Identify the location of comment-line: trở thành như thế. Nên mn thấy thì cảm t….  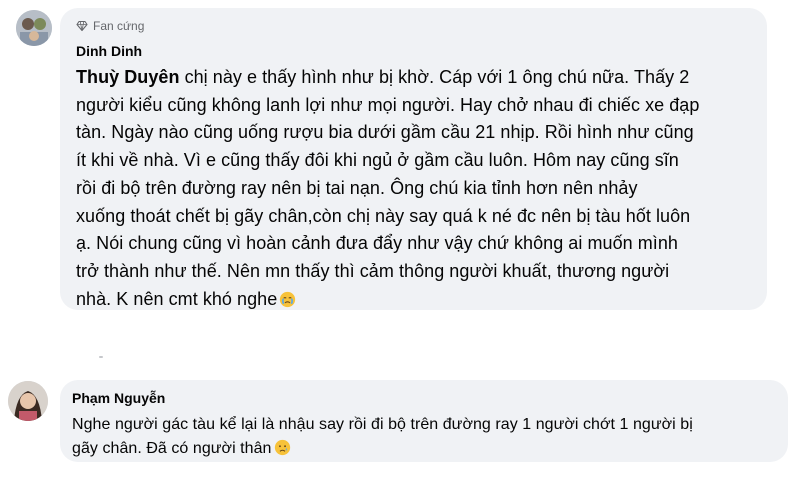
(373, 270).